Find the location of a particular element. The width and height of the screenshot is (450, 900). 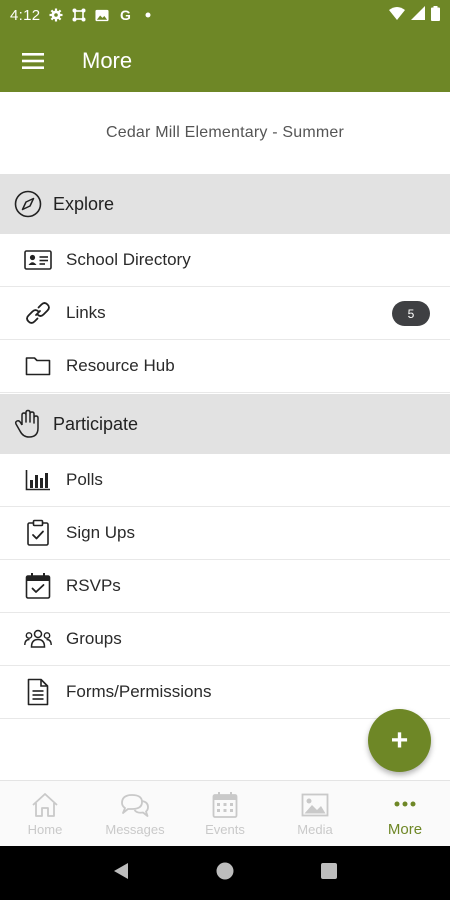

photo-icon is located at coordinates (102, 15).